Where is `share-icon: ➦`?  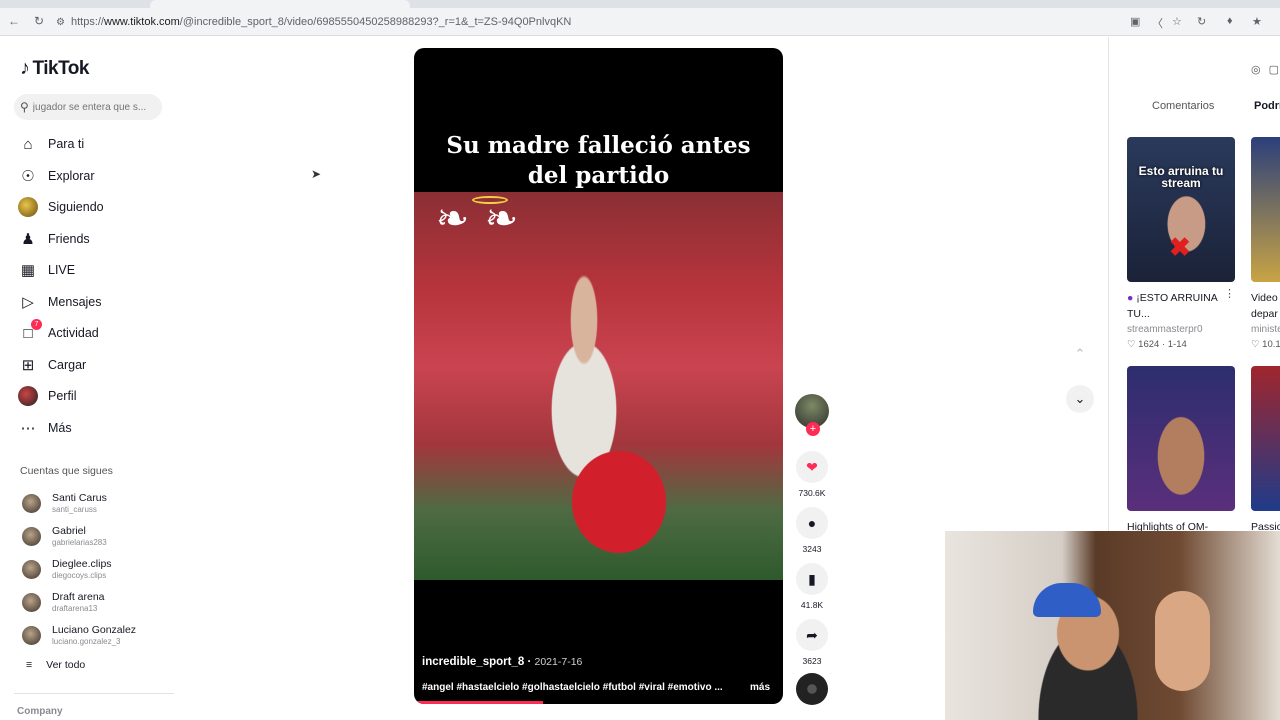
share-icon: ➦ is located at coordinates (812, 635).